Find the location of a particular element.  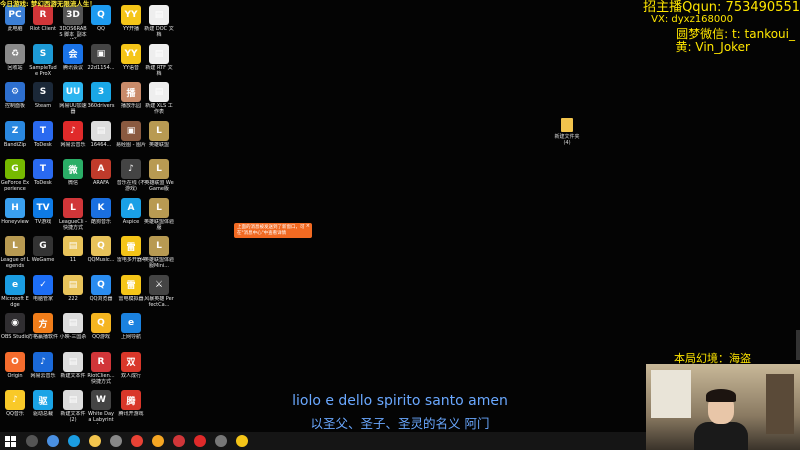

desktop-icon-label: Riot Client is located at coordinates (43, 29).